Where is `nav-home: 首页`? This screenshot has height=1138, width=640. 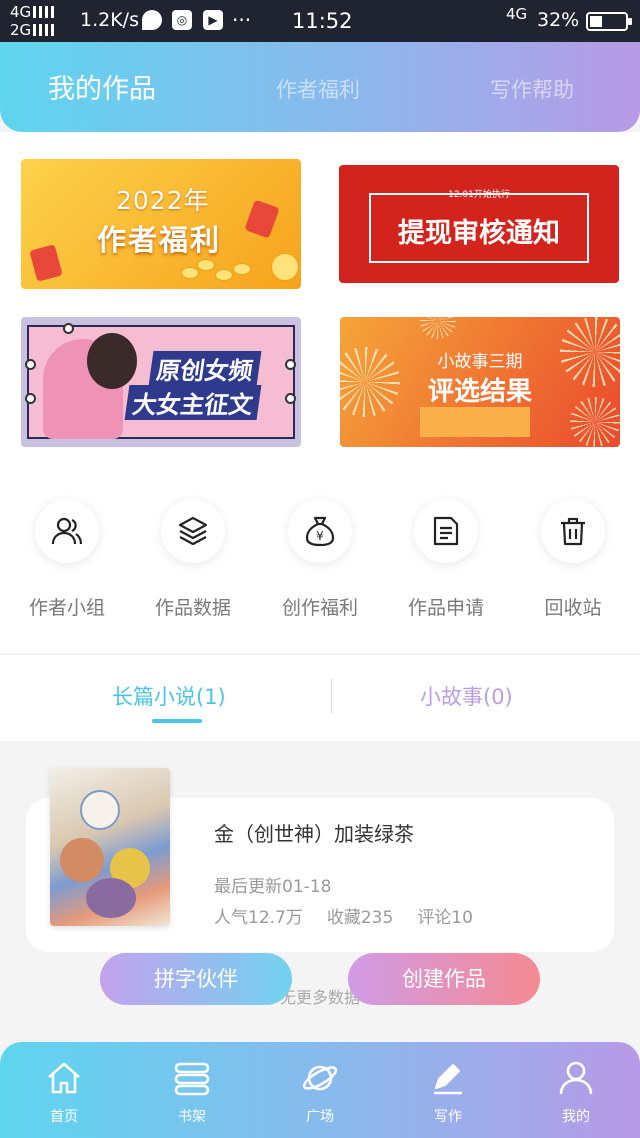
nav-home: 首页 is located at coordinates (64, 1090).